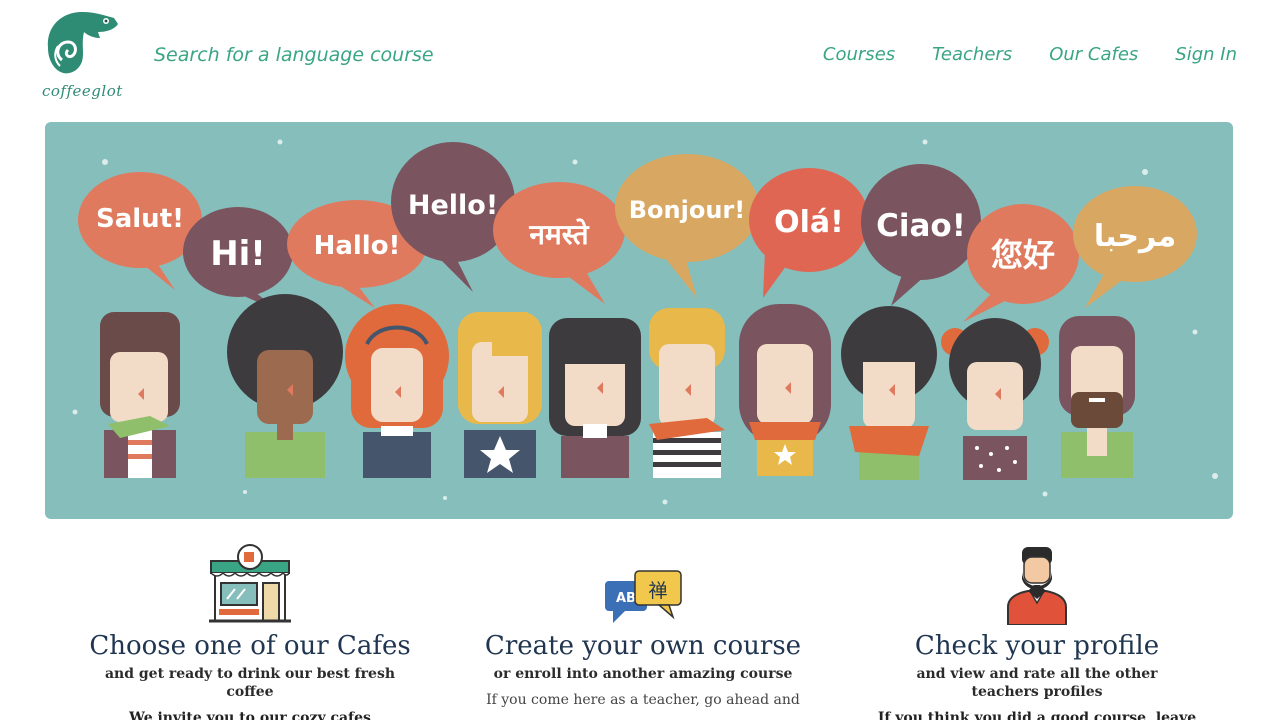 The height and width of the screenshot is (720, 1280). What do you see at coordinates (250, 646) in the screenshot?
I see `feature-cafes-title: Choose one of our Cafes` at bounding box center [250, 646].